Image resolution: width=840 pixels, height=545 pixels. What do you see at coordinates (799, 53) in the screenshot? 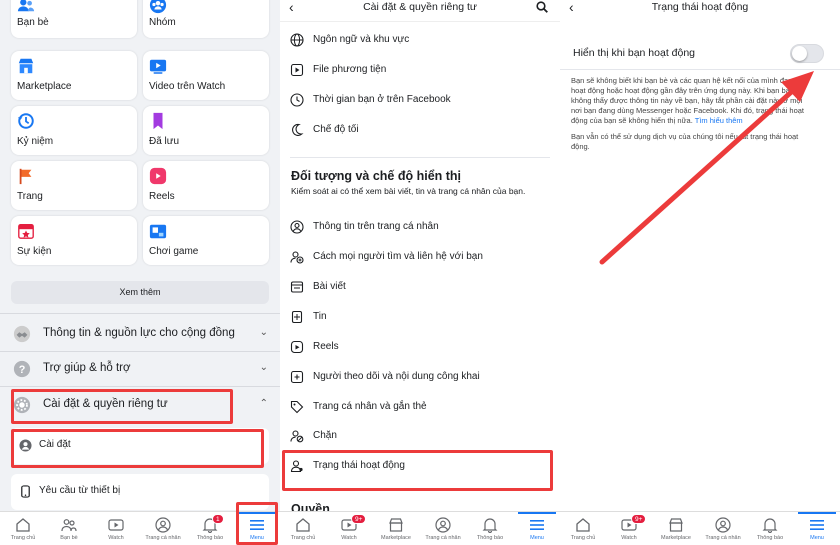
I see `toggle-knob` at bounding box center [799, 53].